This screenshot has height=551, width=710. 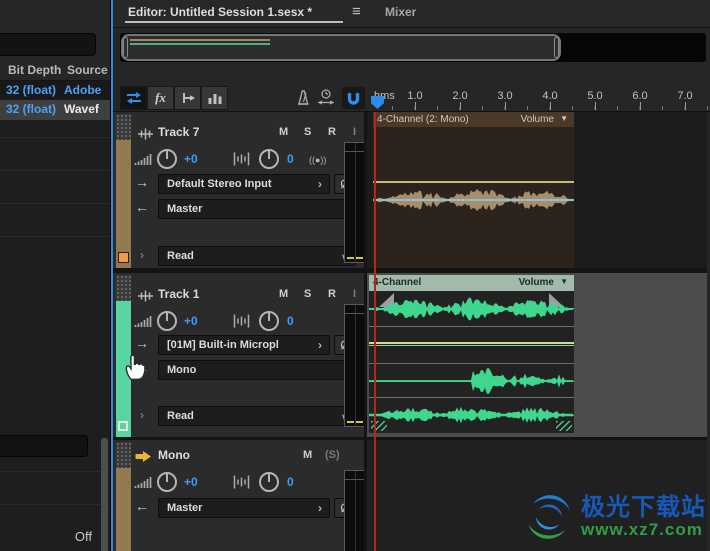 I want to click on output-arrow-icon: ←, so click(x=142, y=506).